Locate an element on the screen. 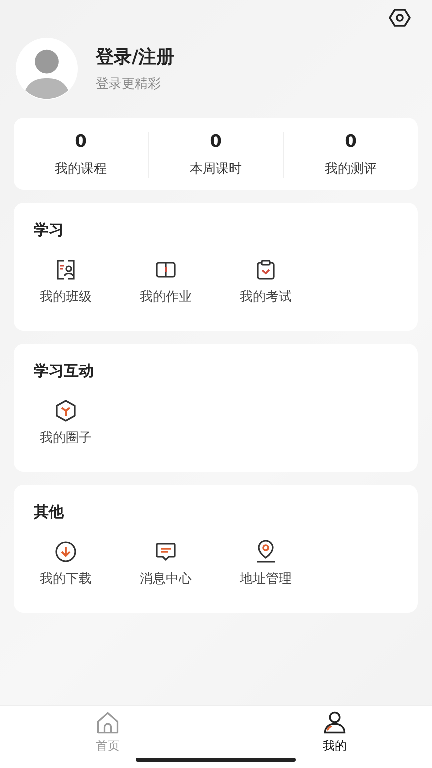 This screenshot has width=432, height=768. clipboard-check-icon is located at coordinates (266, 270).